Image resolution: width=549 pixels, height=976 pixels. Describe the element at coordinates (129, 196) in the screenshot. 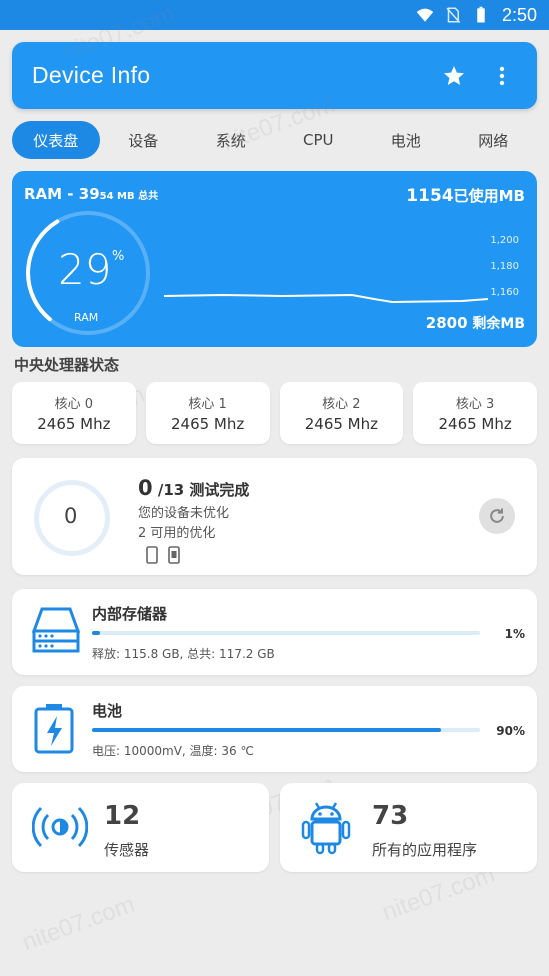

I see `ram-total-unit: 54 MB 总共` at that location.